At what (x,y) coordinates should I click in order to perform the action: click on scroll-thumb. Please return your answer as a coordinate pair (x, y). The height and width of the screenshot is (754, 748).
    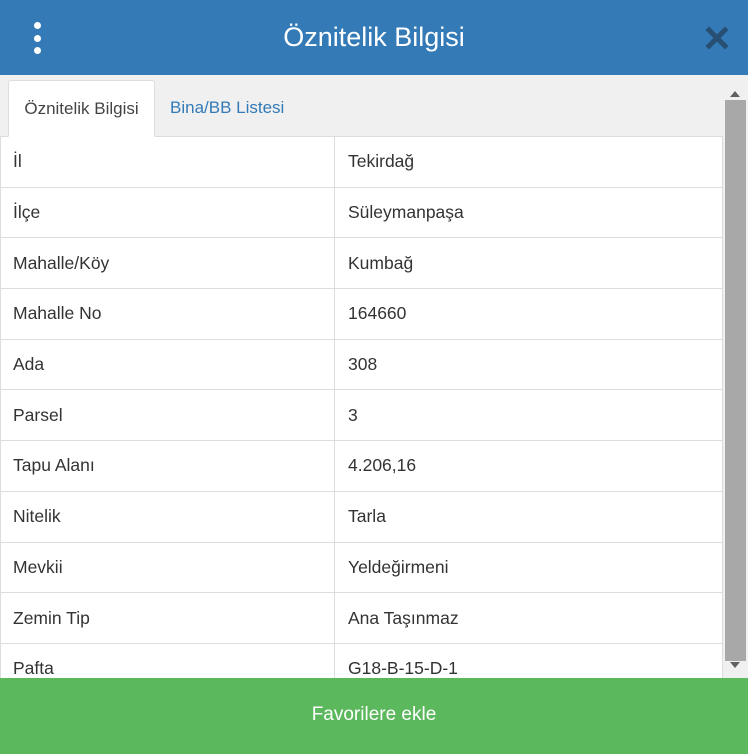
    Looking at the image, I should click on (735, 380).